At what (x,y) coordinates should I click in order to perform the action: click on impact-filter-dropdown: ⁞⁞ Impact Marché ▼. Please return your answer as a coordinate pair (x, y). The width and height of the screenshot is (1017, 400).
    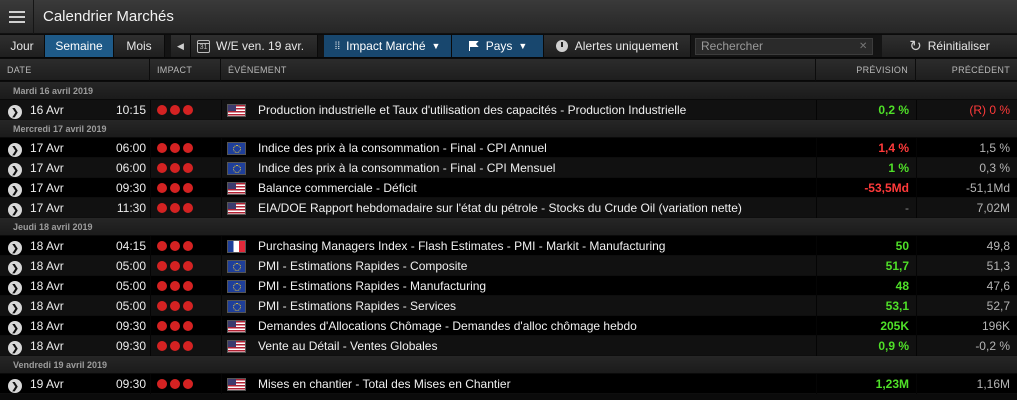
    Looking at the image, I should click on (388, 46).